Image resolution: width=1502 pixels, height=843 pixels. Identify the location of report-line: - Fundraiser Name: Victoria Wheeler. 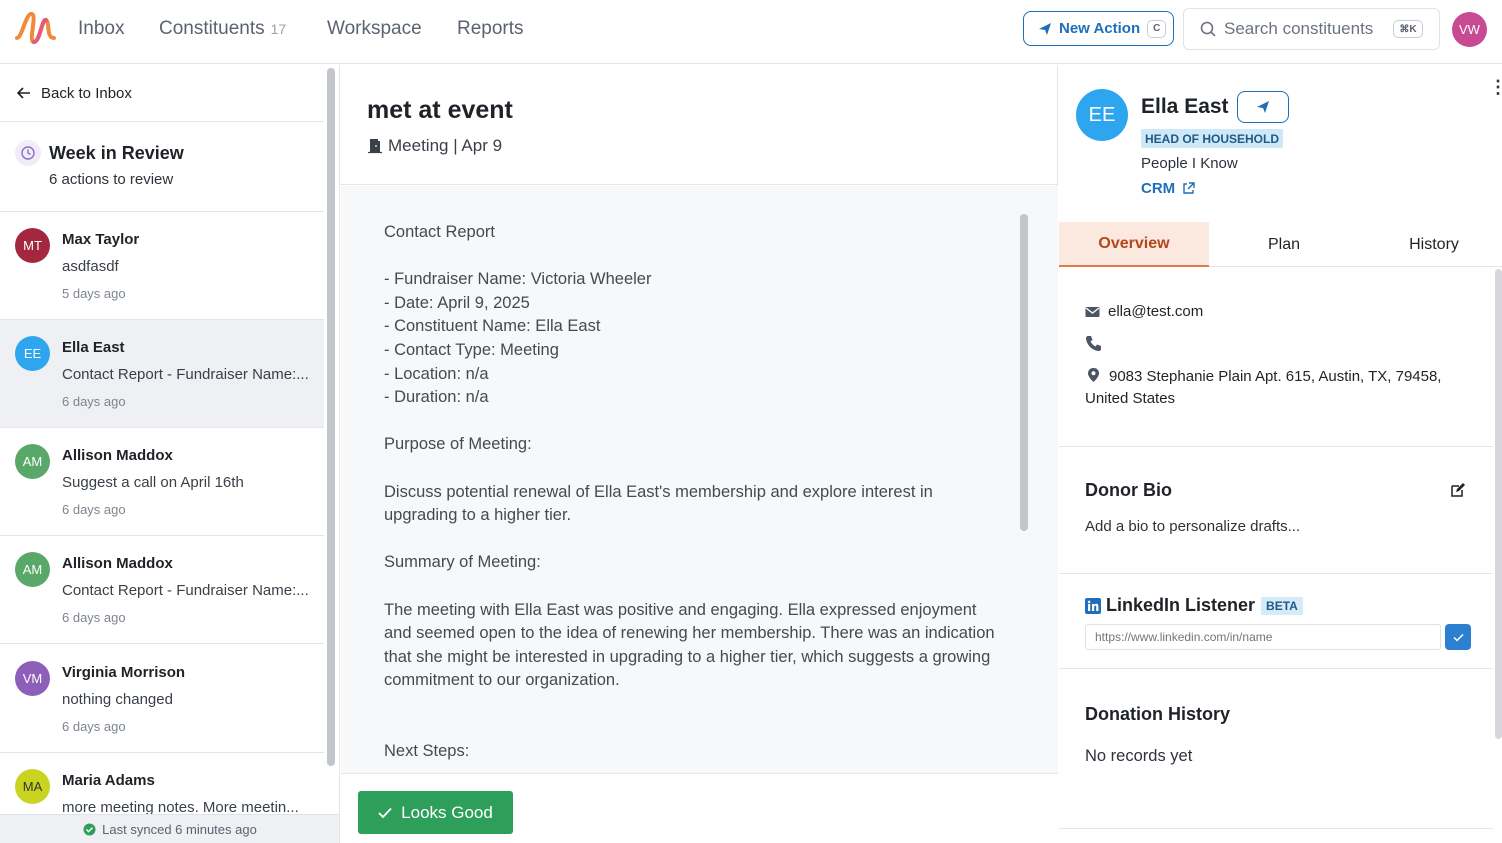
(518, 279).